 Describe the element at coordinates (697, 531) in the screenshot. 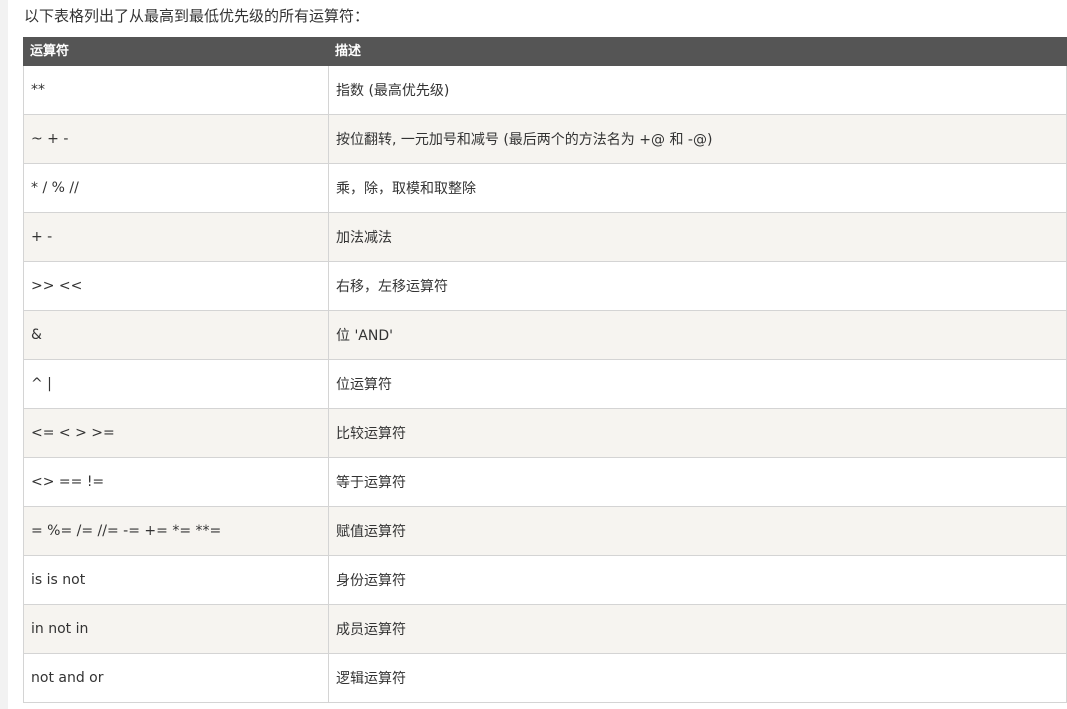

I see `description-cell: 赋值运算符` at that location.